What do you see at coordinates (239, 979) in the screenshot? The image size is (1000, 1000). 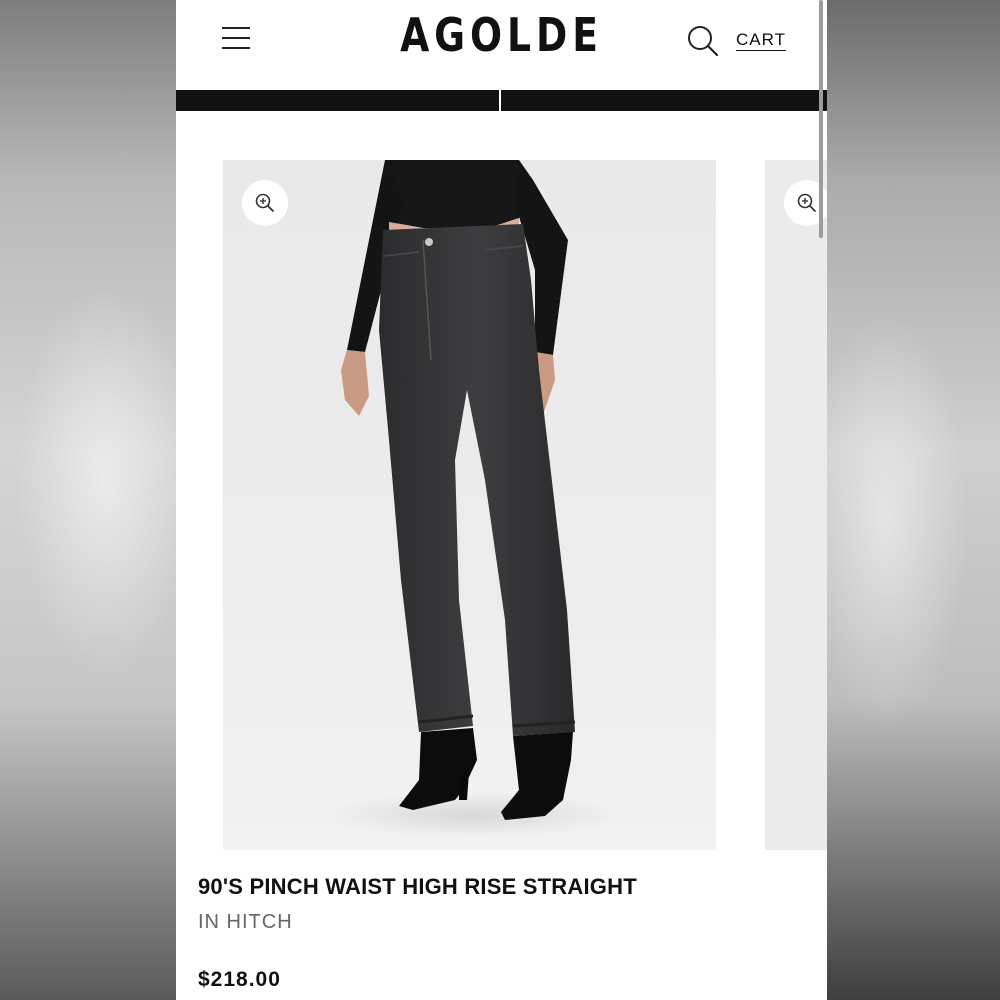 I see `product-price: $218.00` at bounding box center [239, 979].